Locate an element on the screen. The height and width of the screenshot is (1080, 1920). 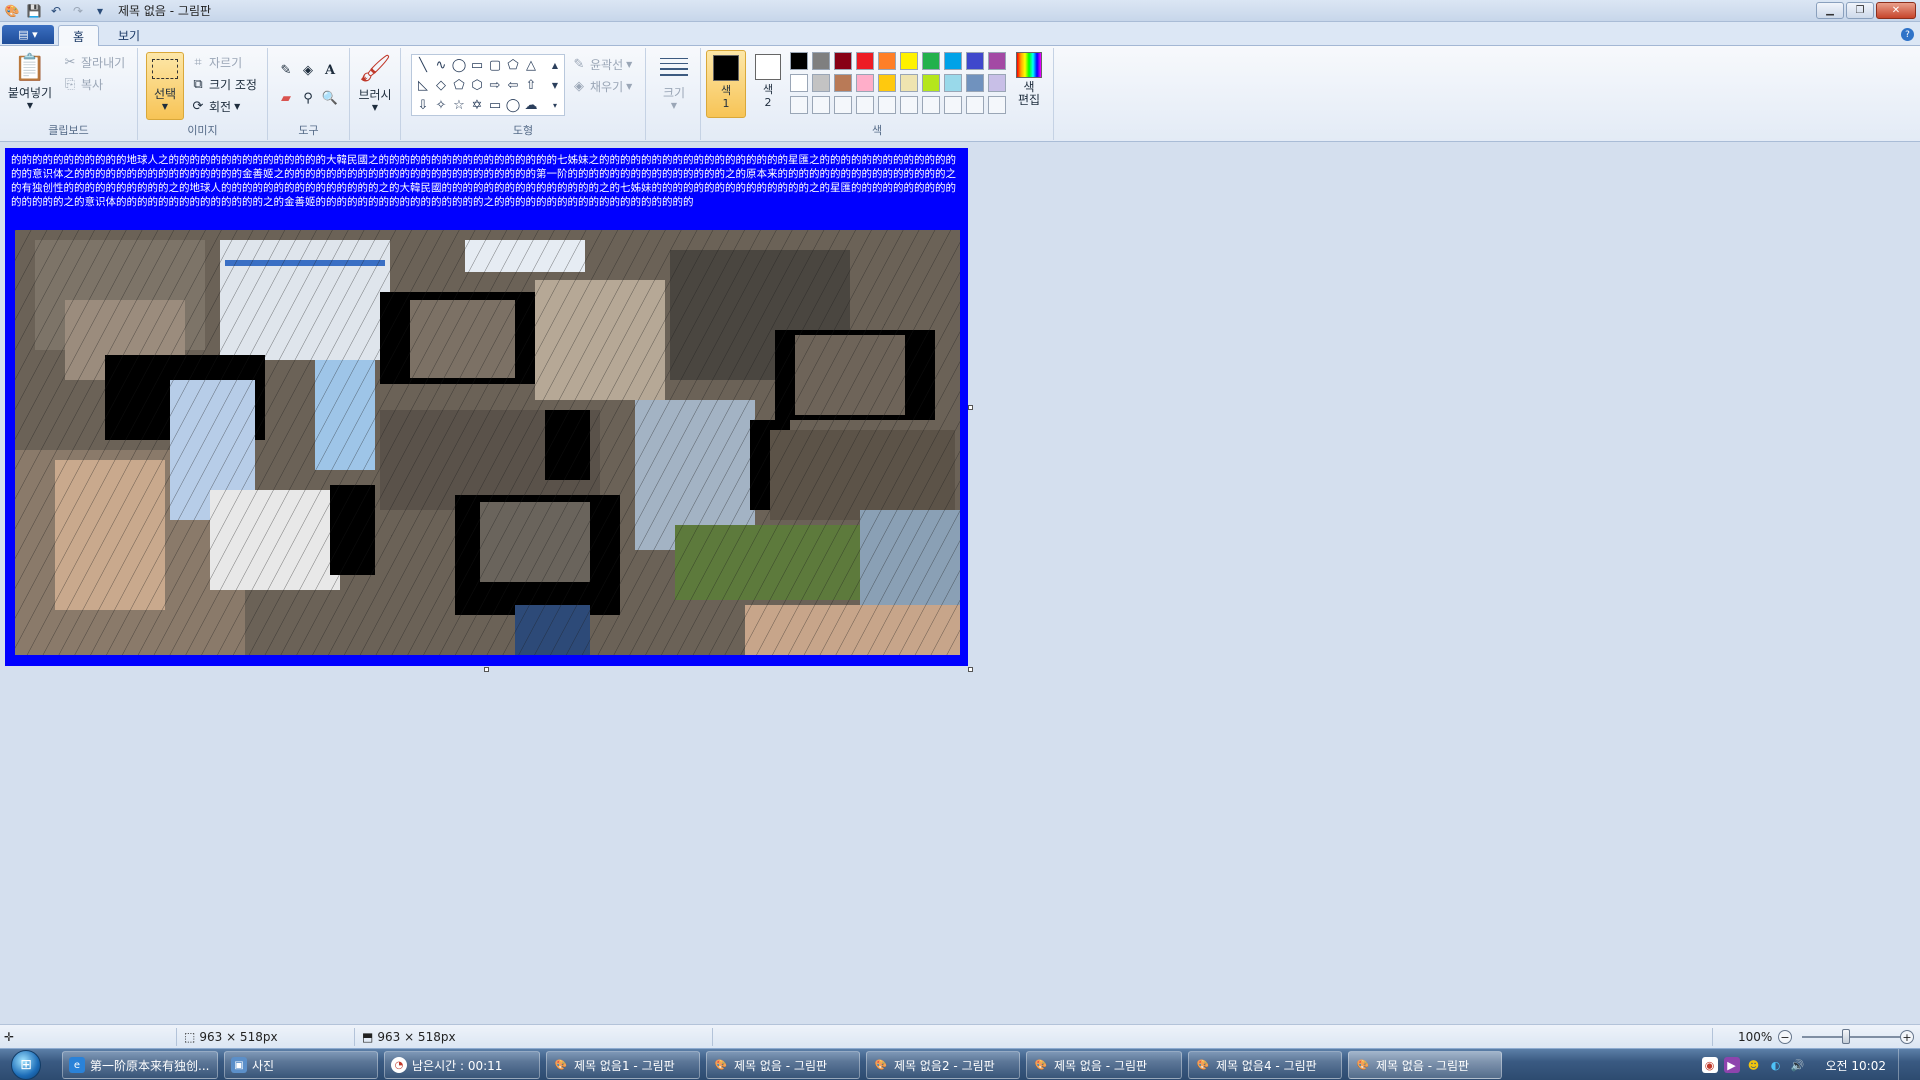
taskbar-item-paint-3: 🎨 제목 없음2 - 그림판 is located at coordinates (943, 1065).